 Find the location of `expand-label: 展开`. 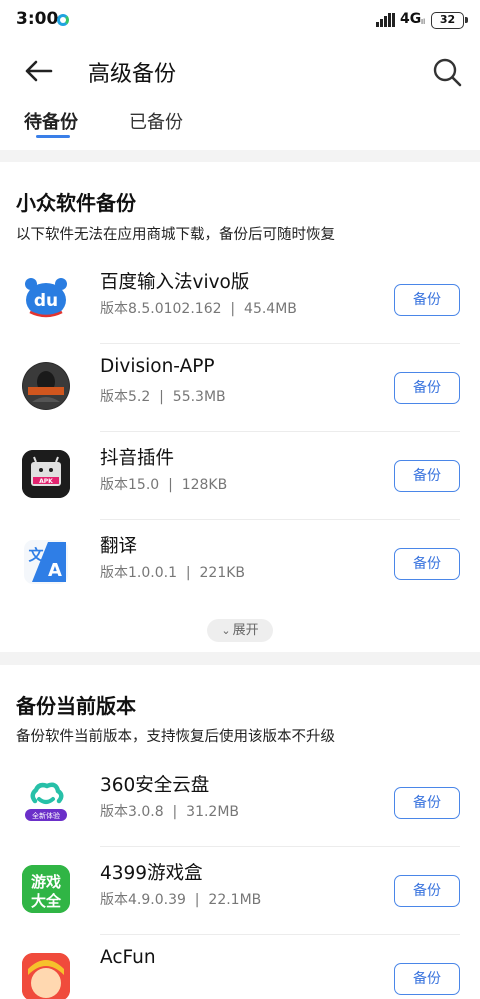

expand-label: 展开 is located at coordinates (245, 630).